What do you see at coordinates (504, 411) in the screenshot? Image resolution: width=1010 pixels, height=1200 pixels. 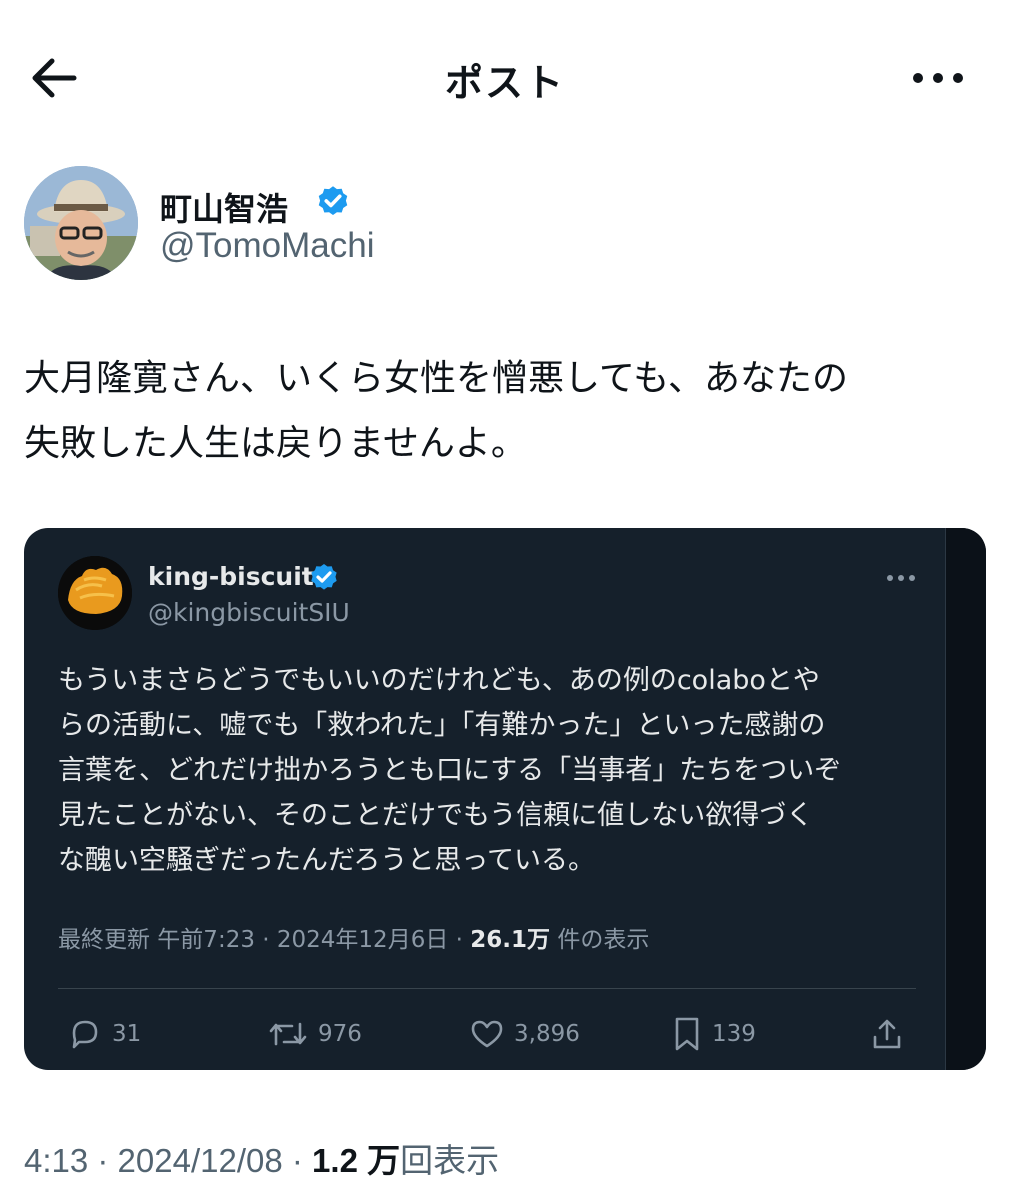 I see `post-text: 大月隆寛さん、いくら女性を憎悪しても、あなたの 失敗した人生は戻りませんよ。` at bounding box center [504, 411].